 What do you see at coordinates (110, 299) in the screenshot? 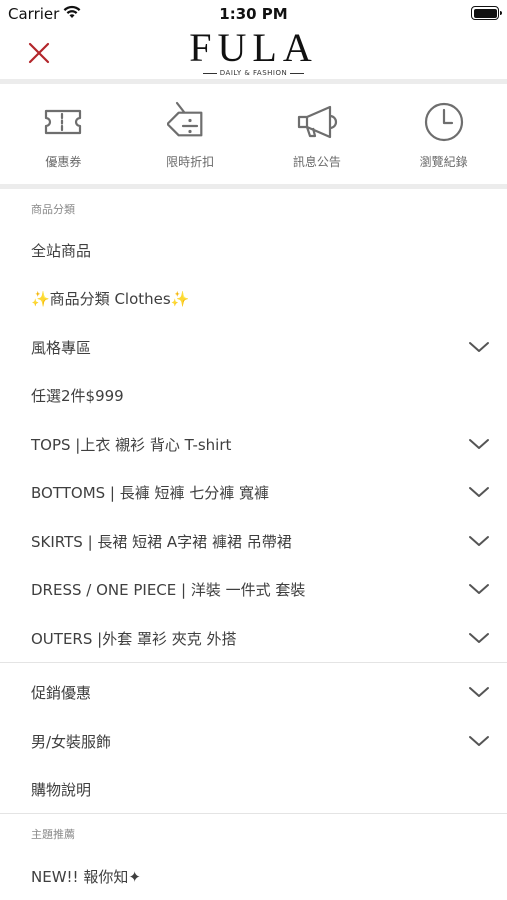
I see `menu-item-label: ✨商品分類 Clothes✨` at bounding box center [110, 299].